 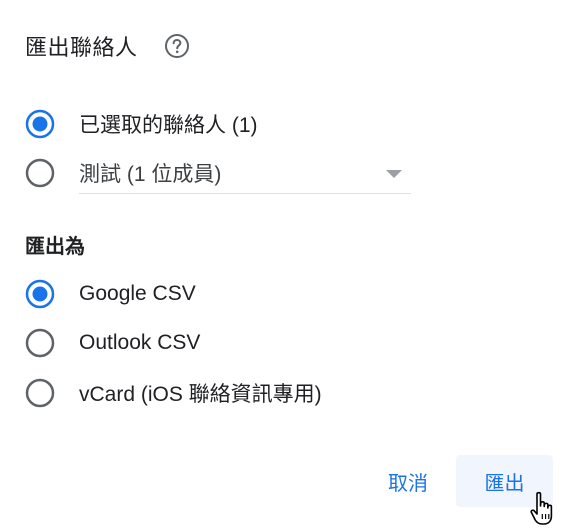 I want to click on option-selected-contacts: 已選取的聯絡人 (1), so click(x=141, y=124).